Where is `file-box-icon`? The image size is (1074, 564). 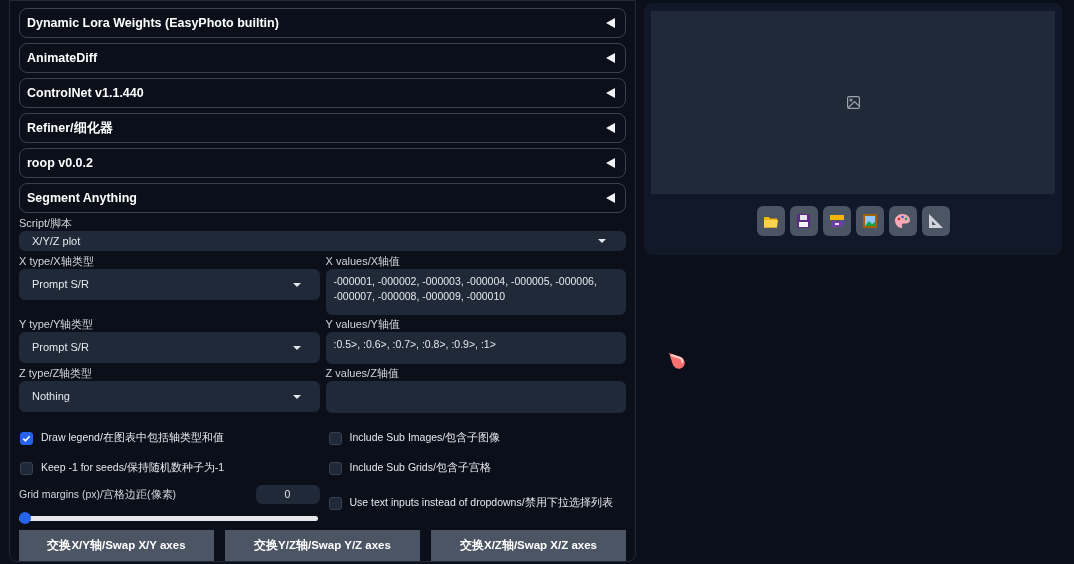 file-box-icon is located at coordinates (836, 221).